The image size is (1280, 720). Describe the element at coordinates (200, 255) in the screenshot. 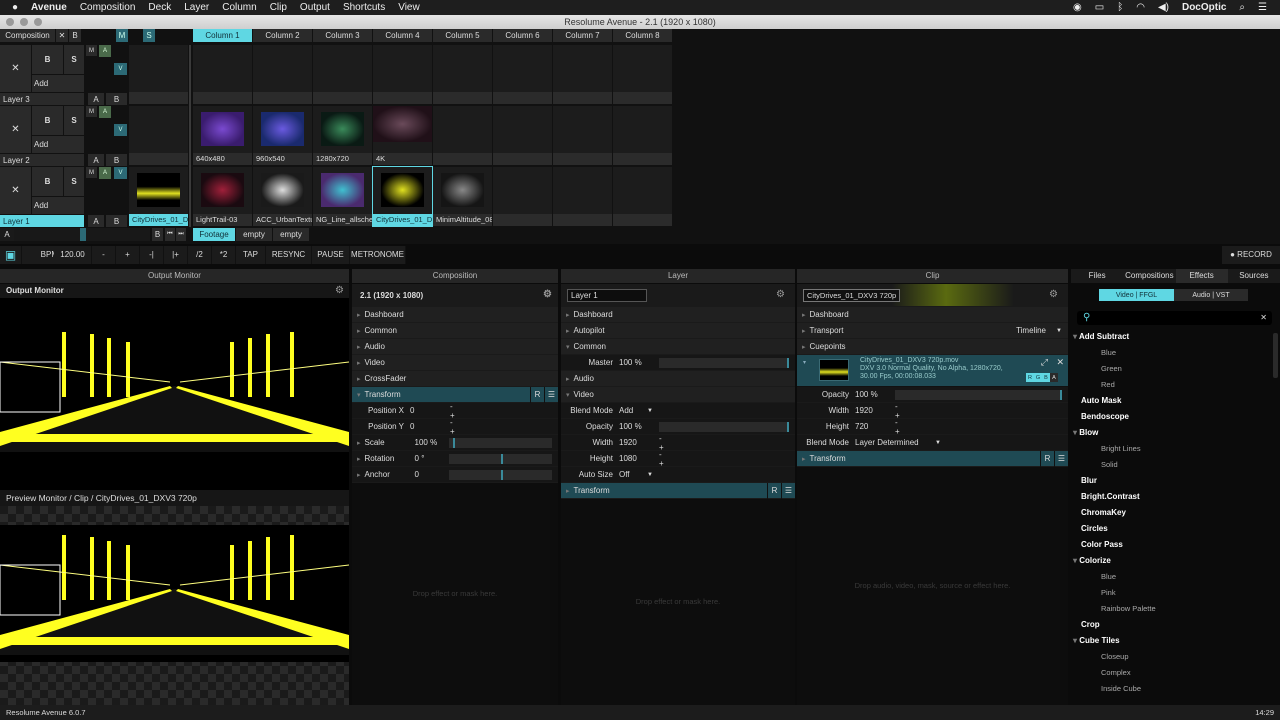

I see `toolbar-button-x2: /2` at that location.